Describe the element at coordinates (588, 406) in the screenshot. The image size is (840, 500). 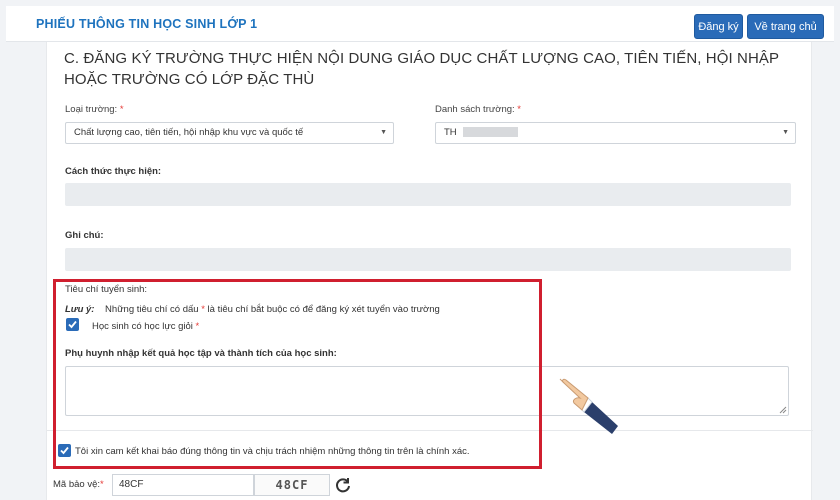
I see `pointing-hand-icon` at that location.